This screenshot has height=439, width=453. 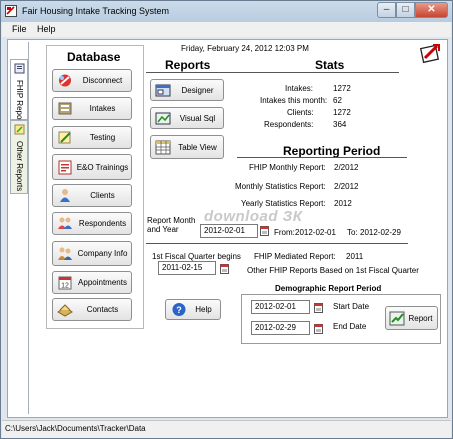 I want to click on from-label: From:, so click(x=284, y=232).